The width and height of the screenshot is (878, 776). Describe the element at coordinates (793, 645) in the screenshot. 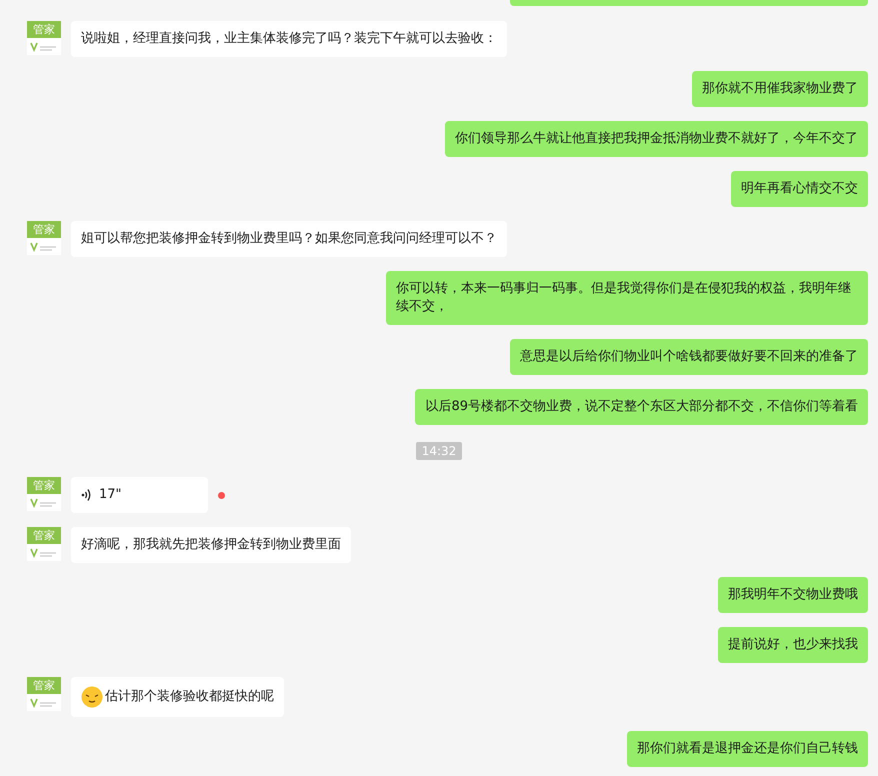

I see `message-bubble: 提前说好，也少来找我` at that location.